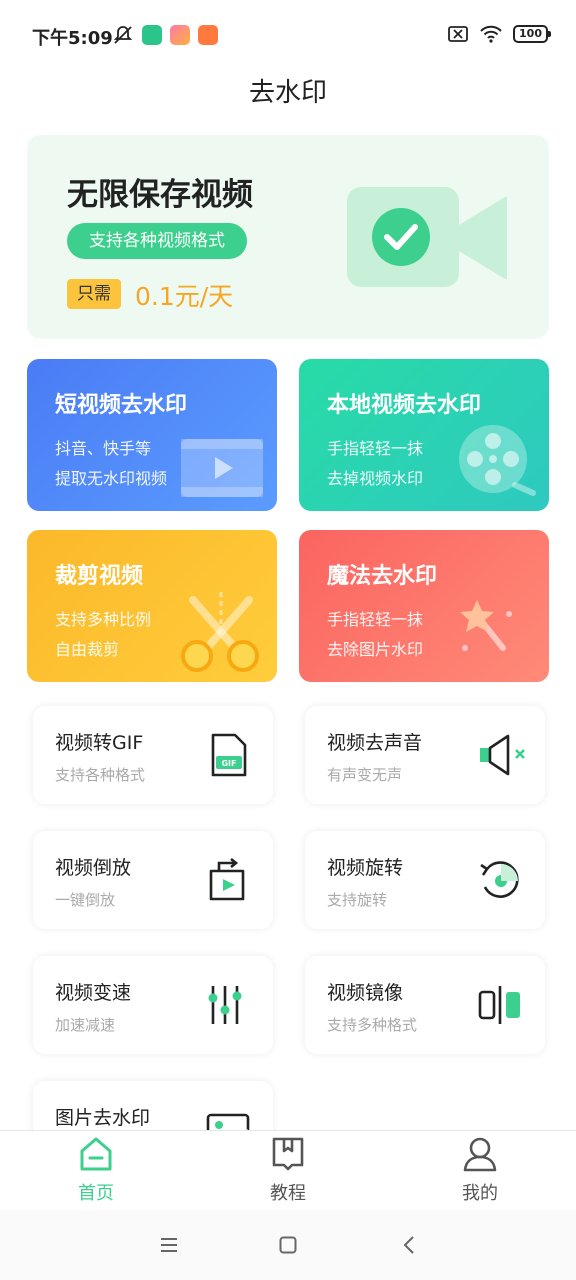 The height and width of the screenshot is (1280, 576). I want to click on promo-badge: 只需, so click(94, 294).